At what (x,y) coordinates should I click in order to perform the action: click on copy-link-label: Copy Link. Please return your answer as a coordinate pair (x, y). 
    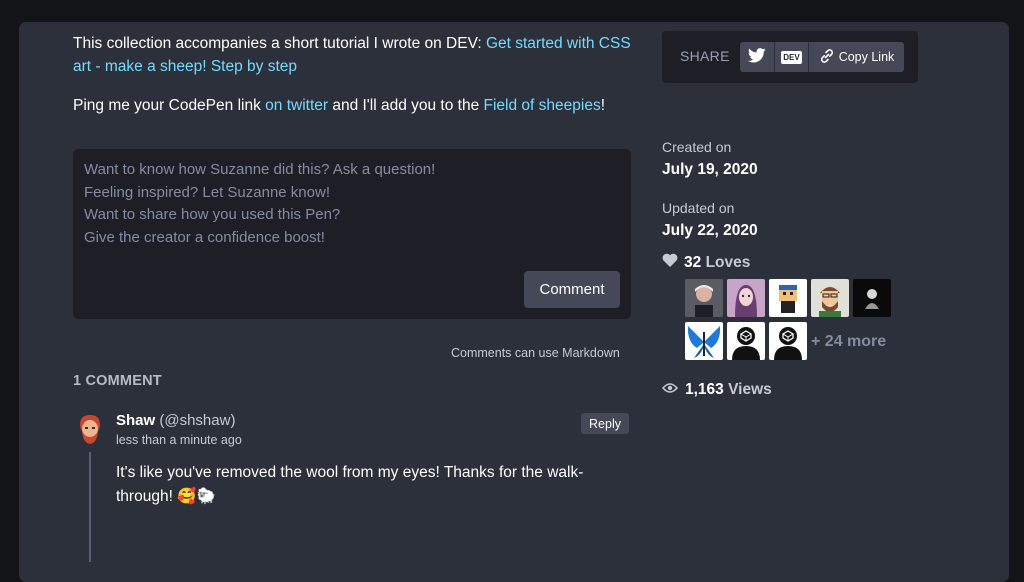
    Looking at the image, I should click on (866, 57).